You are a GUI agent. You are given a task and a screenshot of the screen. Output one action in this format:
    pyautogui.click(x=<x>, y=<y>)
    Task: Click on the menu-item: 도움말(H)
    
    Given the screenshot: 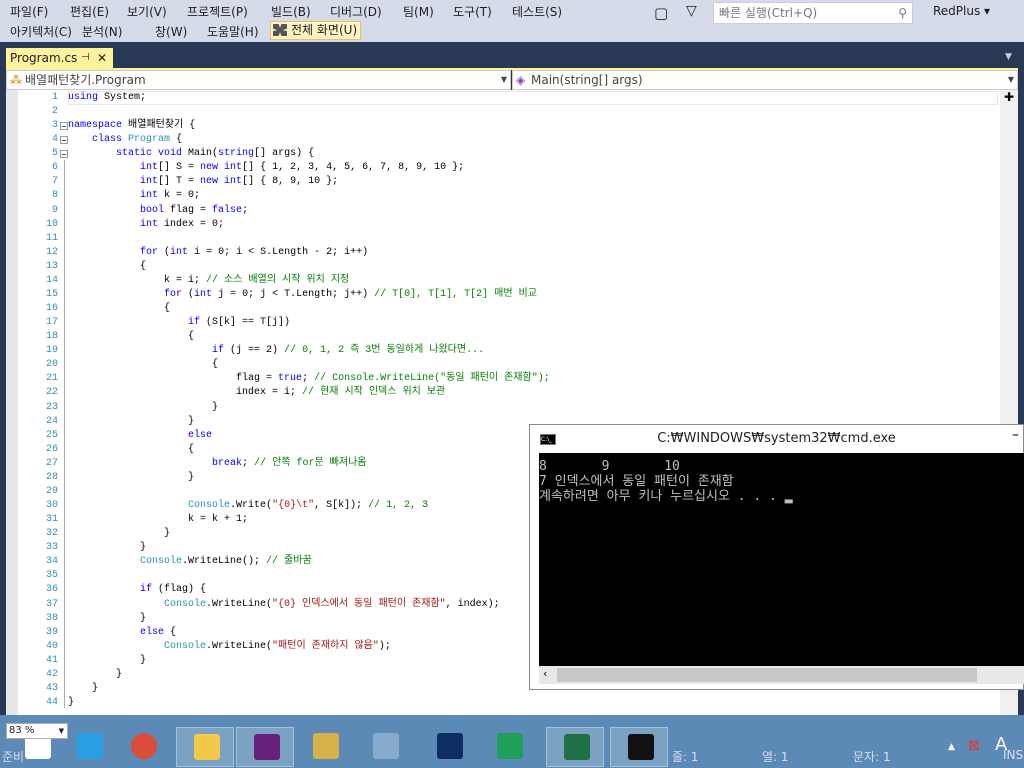 What is the action you would take?
    pyautogui.click(x=233, y=31)
    